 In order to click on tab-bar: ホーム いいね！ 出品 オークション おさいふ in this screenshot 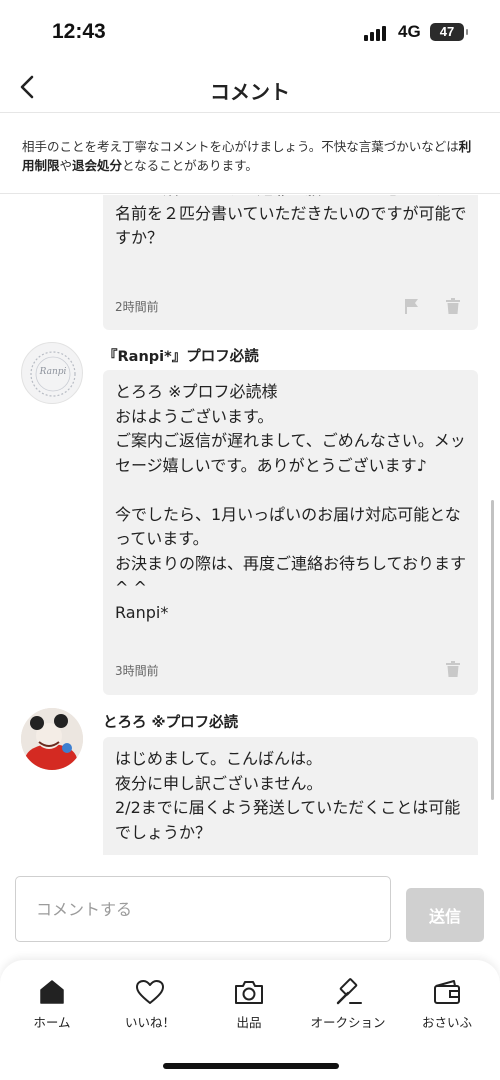, I will do `click(250, 1020)`.